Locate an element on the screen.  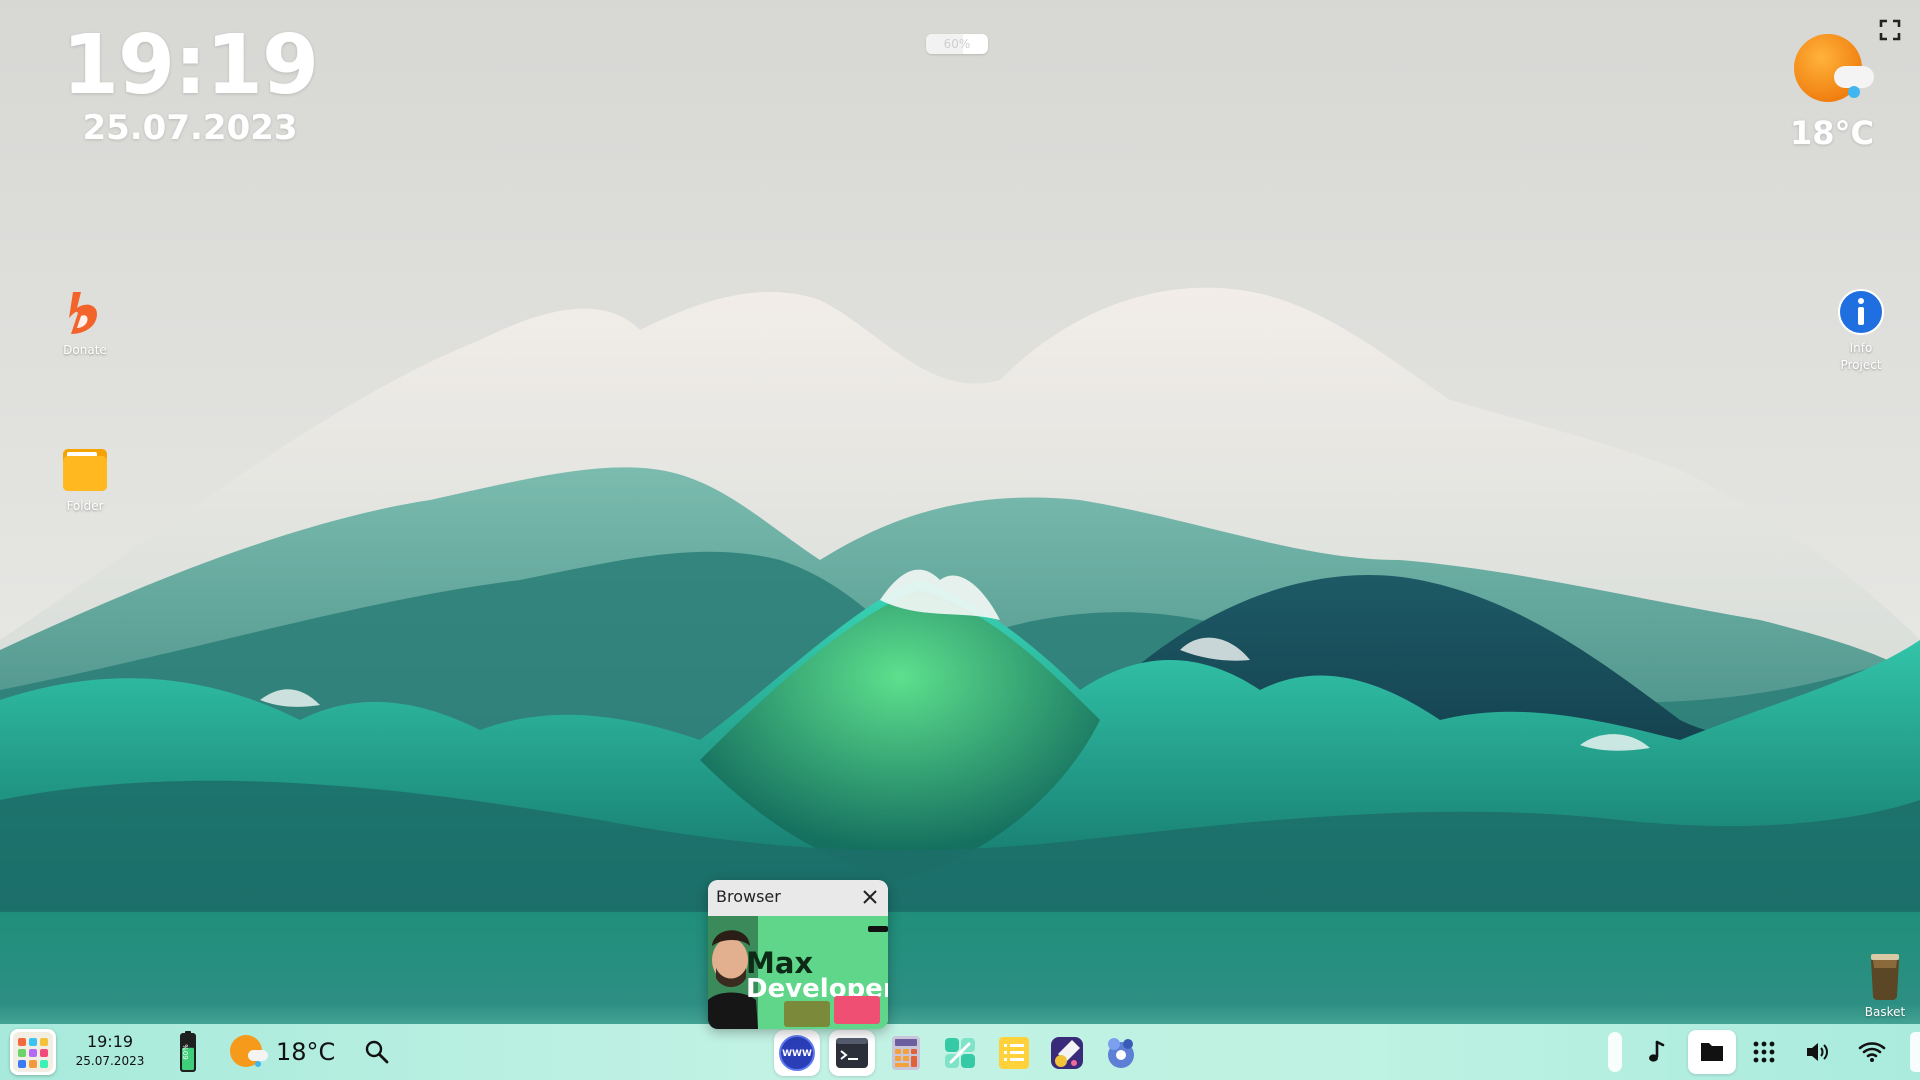
close-icon is located at coordinates (870, 897).